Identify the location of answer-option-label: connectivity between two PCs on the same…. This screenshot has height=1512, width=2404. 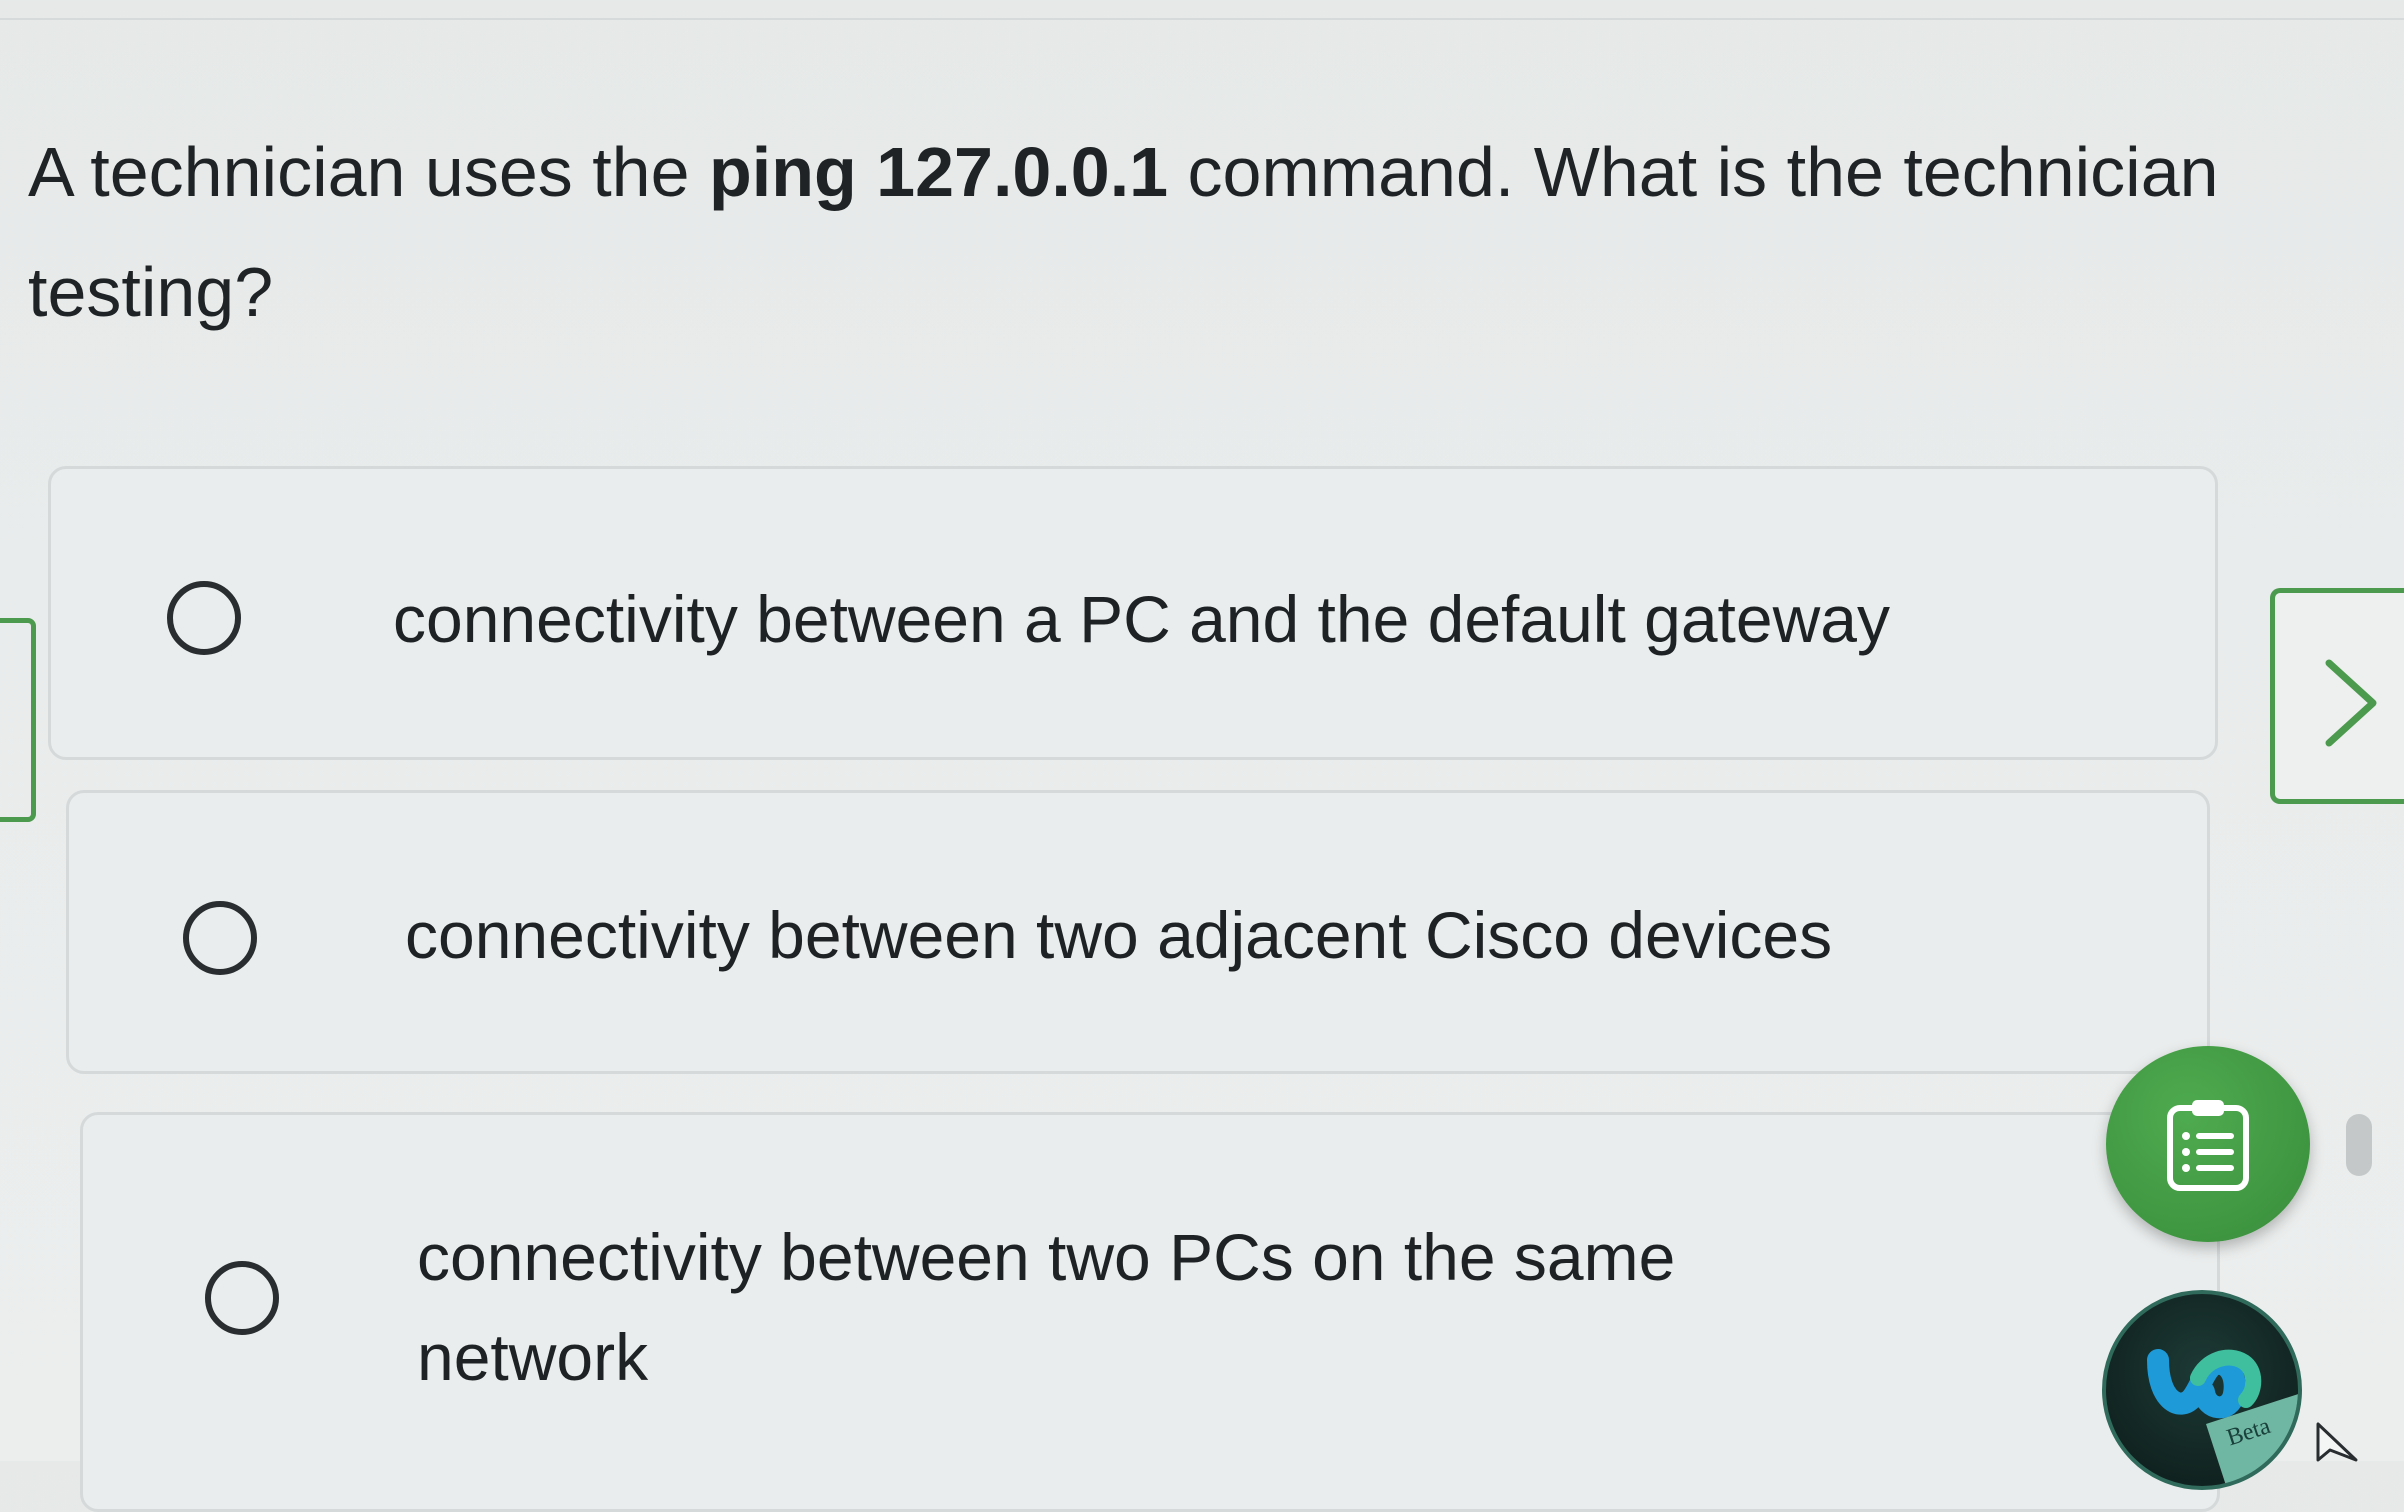
(1046, 1307).